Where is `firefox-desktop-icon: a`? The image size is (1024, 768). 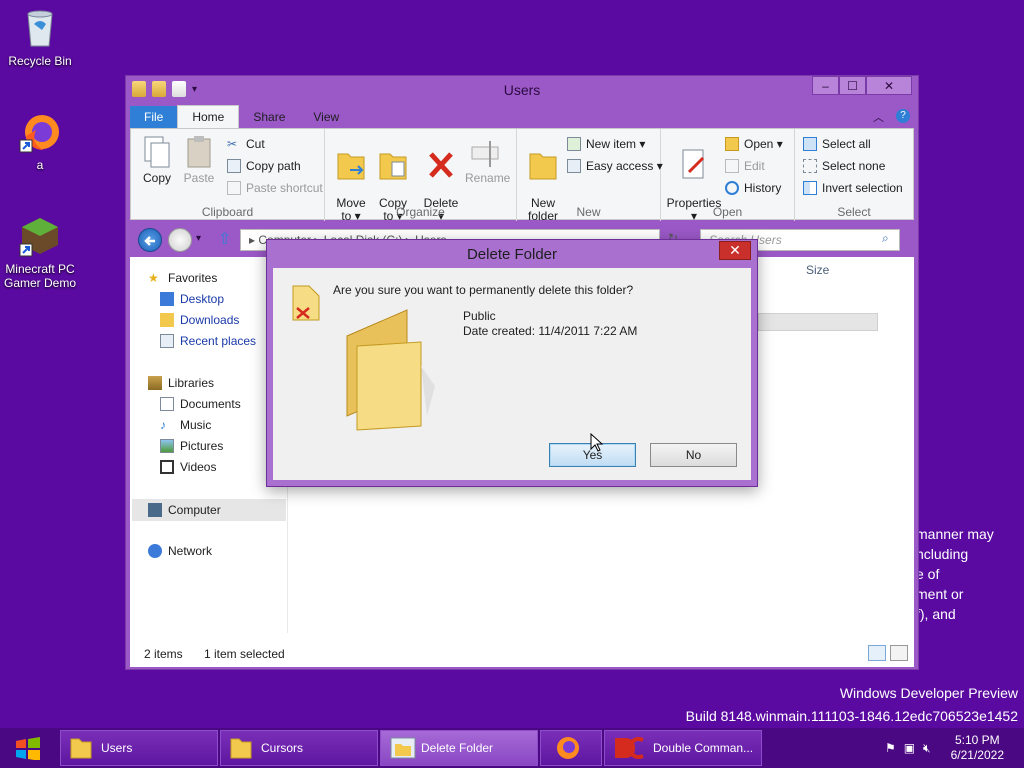 firefox-desktop-icon: a is located at coordinates (40, 141).